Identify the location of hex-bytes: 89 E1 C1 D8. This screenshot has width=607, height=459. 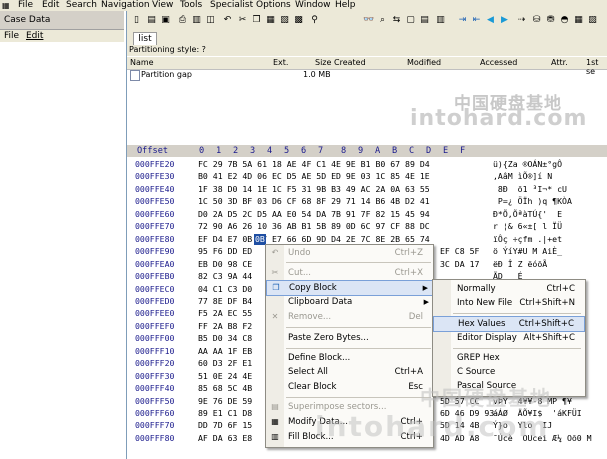
(225, 413).